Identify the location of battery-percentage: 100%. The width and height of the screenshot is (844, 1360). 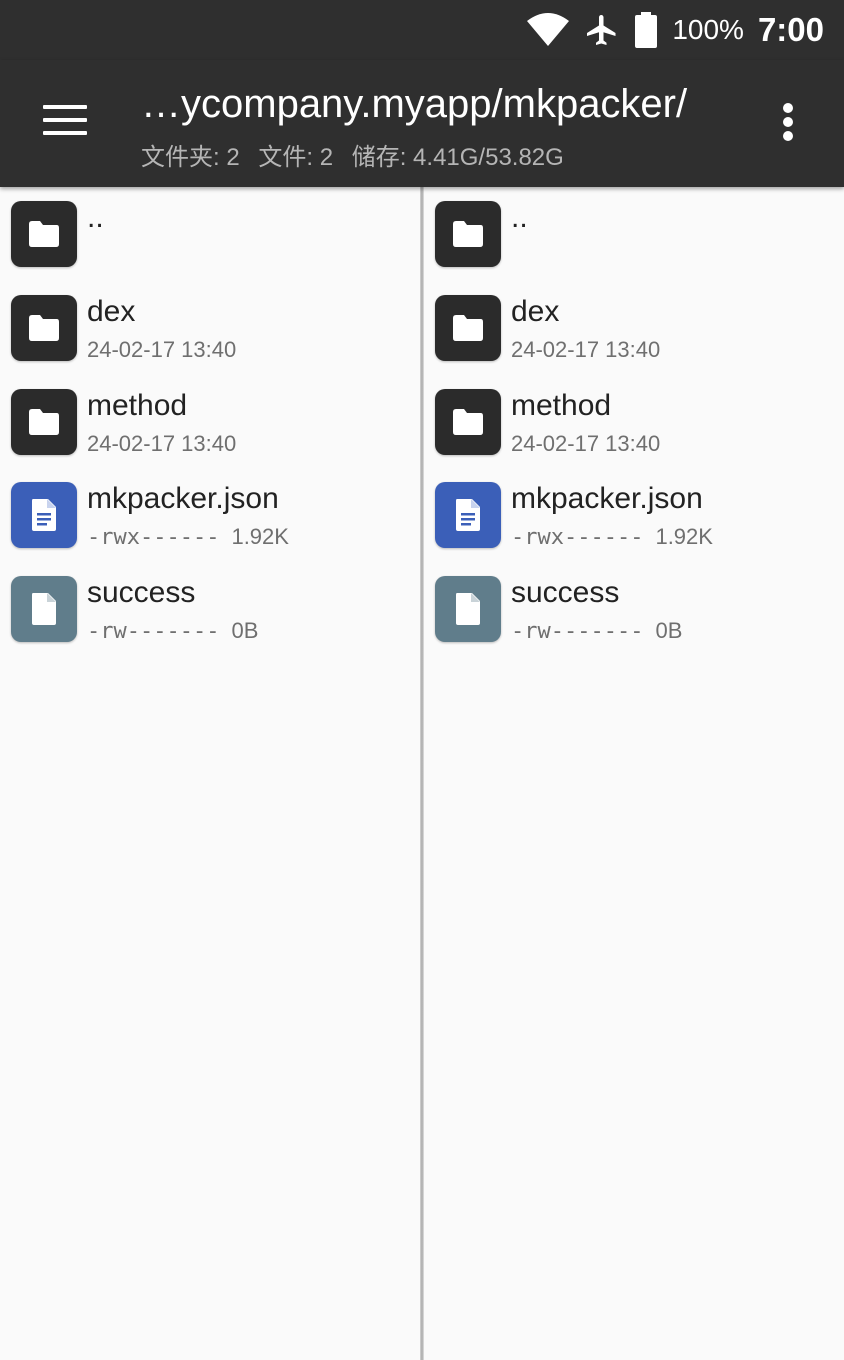
(708, 29).